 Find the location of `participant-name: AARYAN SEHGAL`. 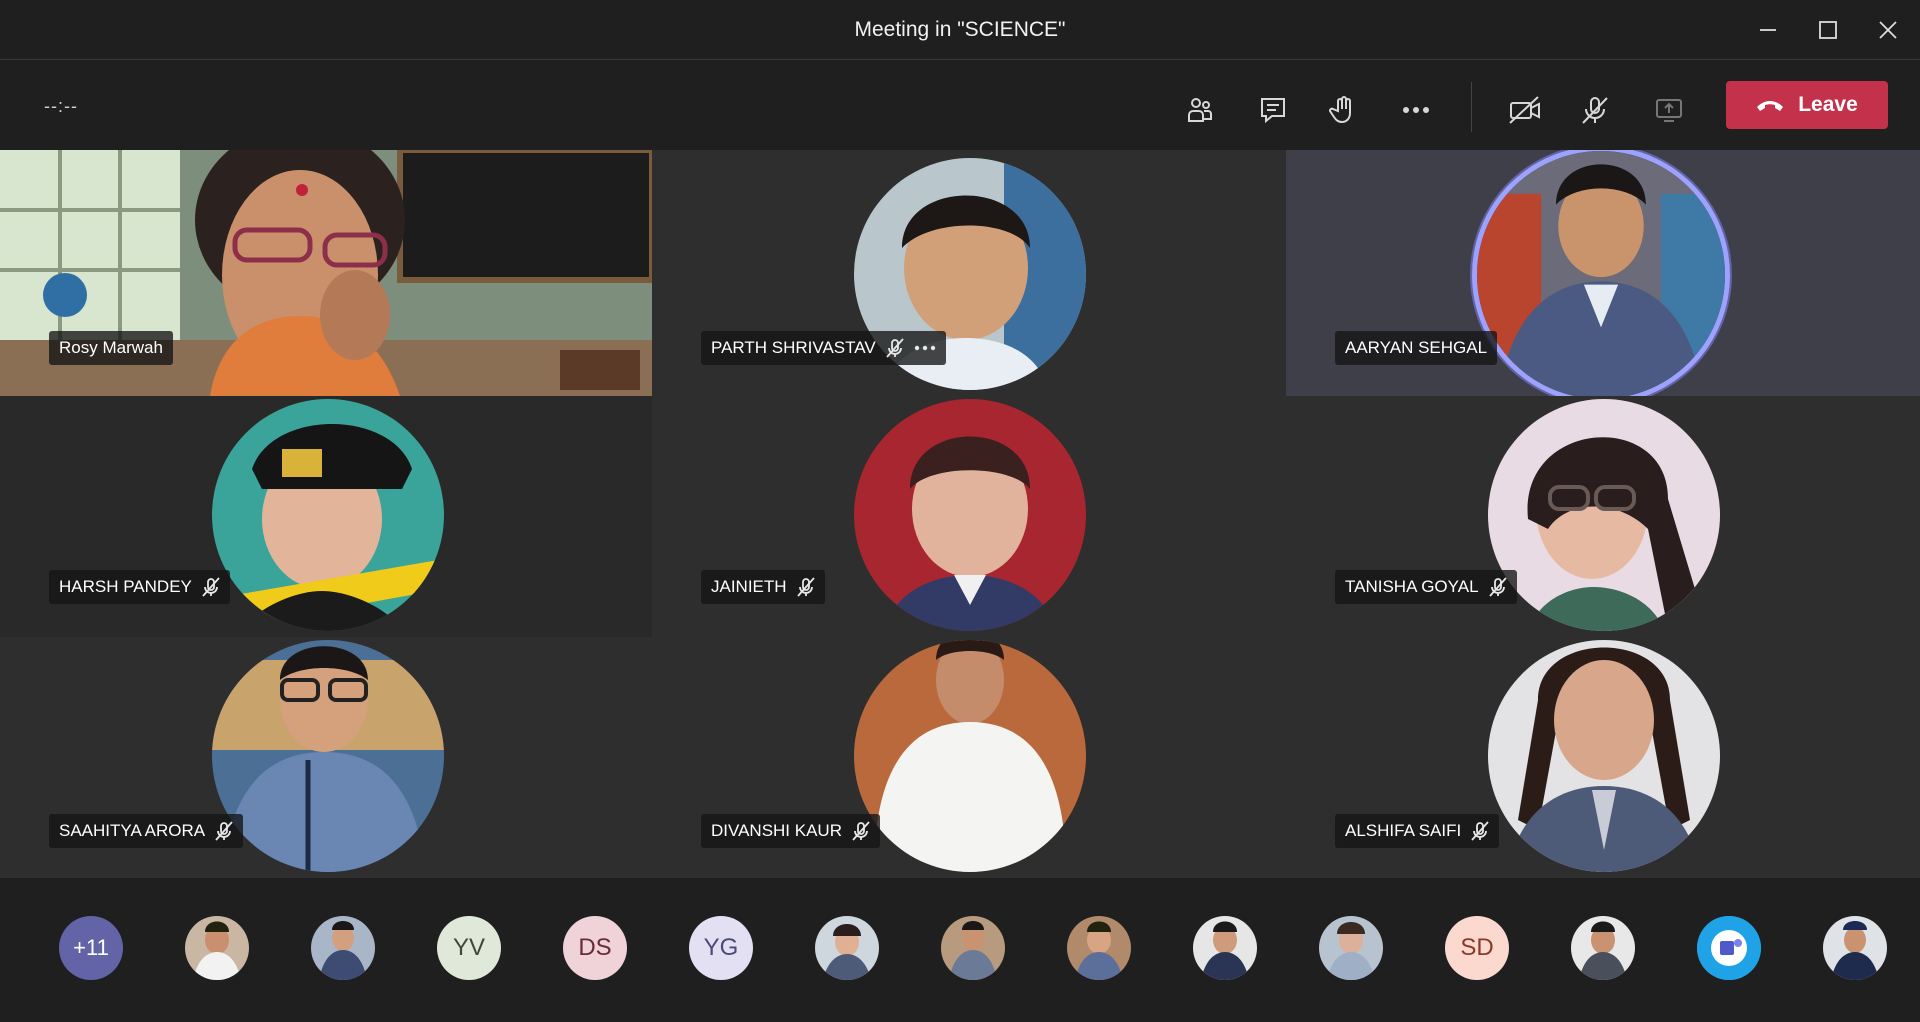

participant-name: AARYAN SEHGAL is located at coordinates (1416, 347).